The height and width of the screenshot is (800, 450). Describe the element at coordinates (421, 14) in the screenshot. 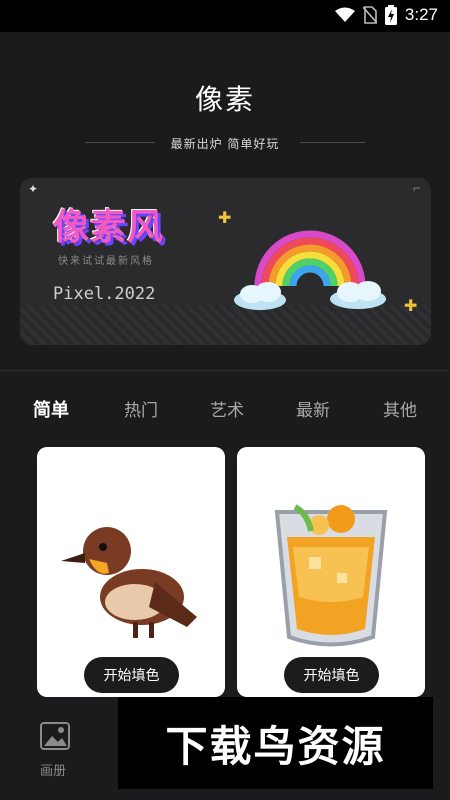

I see `status-time: 3:27` at that location.